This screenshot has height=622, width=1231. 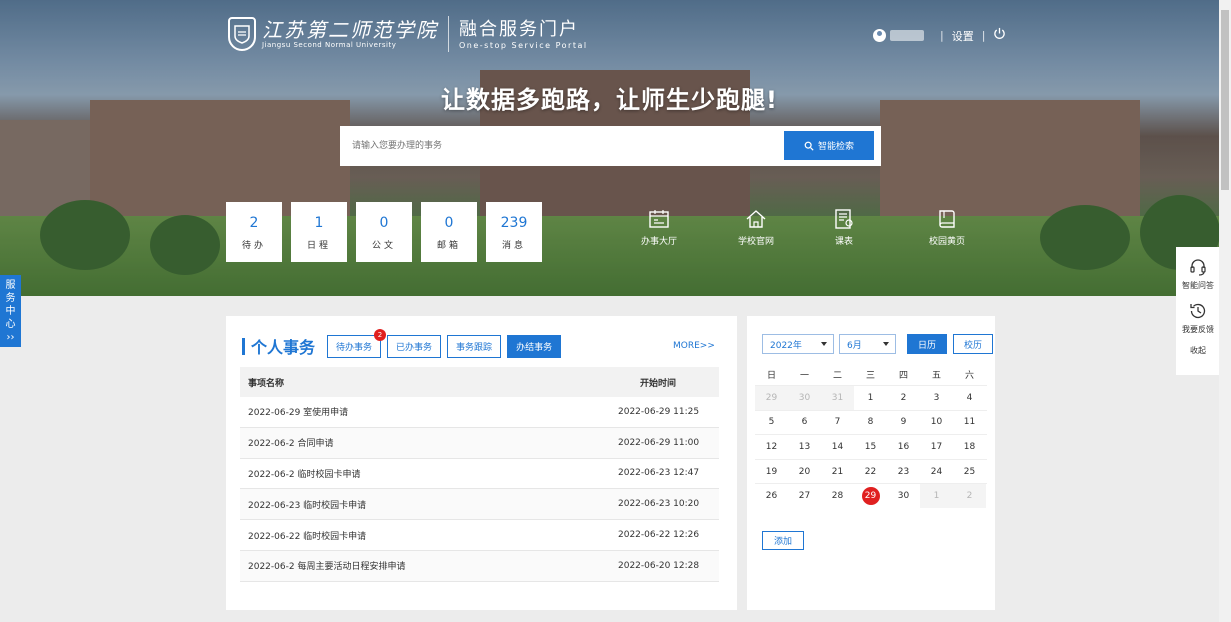 I want to click on stat-messages: 239 消息, so click(x=514, y=232).